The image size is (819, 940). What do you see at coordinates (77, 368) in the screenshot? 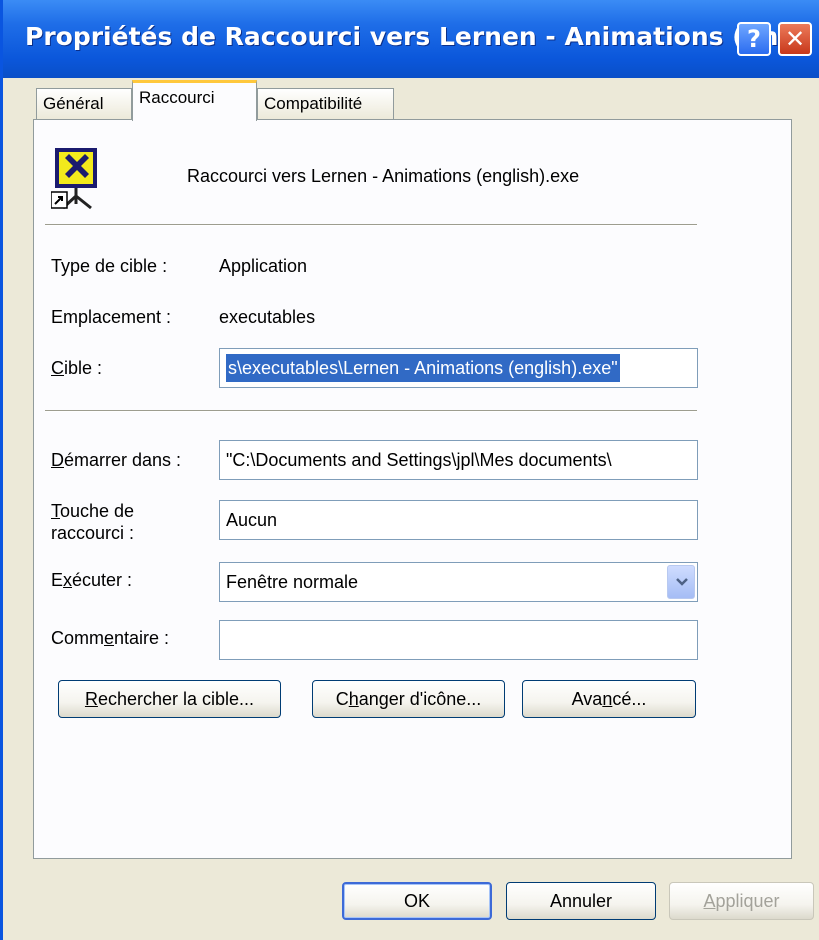
I see `target-label: Cible :` at bounding box center [77, 368].